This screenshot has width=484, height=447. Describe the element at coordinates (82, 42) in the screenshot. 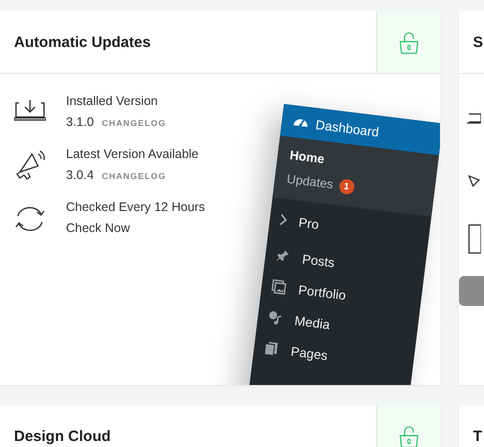

I see `card-title: Automatic Updates` at that location.